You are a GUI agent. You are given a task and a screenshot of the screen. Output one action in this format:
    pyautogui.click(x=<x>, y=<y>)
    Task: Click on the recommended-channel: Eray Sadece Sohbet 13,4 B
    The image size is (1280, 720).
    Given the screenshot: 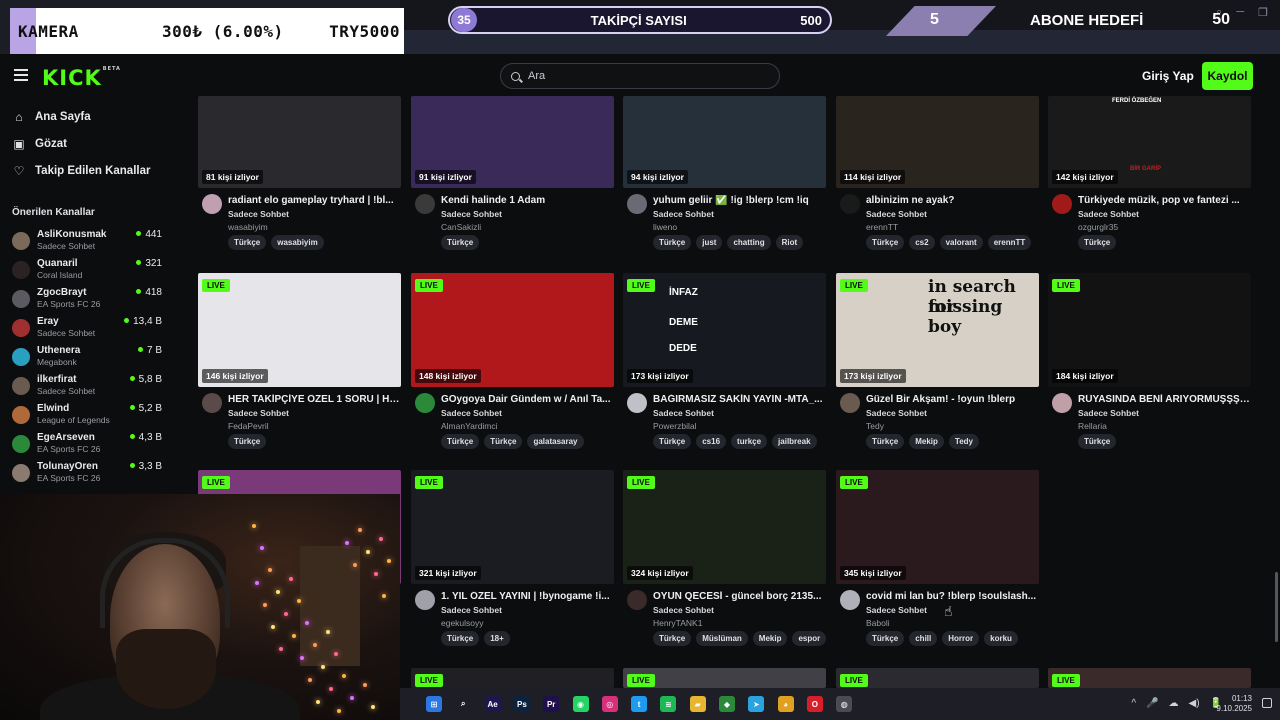 What is the action you would take?
    pyautogui.click(x=87, y=328)
    